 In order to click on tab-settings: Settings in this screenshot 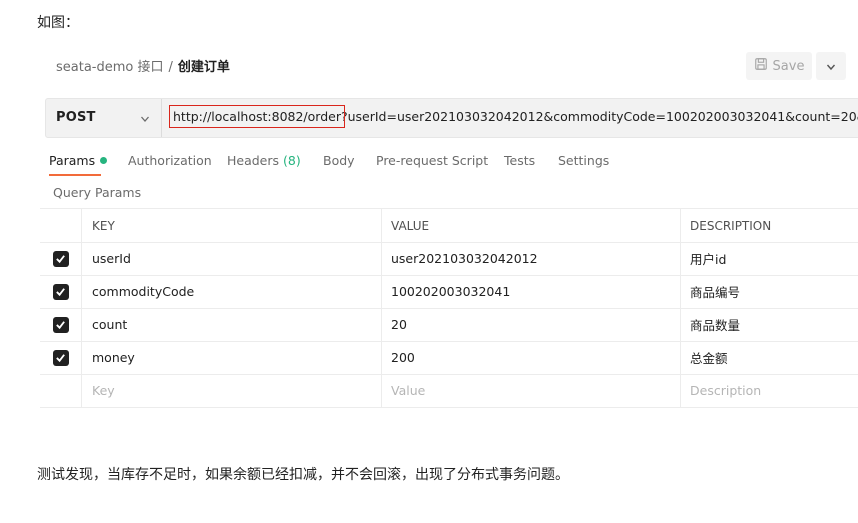, I will do `click(583, 160)`.